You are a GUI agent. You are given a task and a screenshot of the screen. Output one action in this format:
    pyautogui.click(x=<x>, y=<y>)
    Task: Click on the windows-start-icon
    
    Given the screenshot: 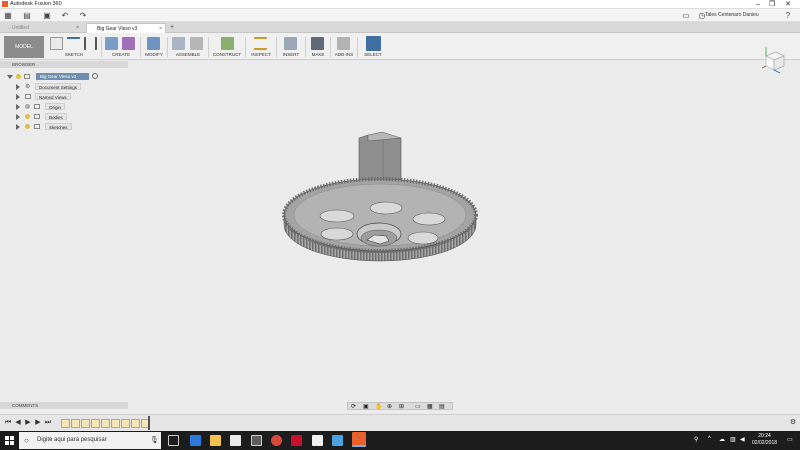 What is the action you would take?
    pyautogui.click(x=9, y=440)
    